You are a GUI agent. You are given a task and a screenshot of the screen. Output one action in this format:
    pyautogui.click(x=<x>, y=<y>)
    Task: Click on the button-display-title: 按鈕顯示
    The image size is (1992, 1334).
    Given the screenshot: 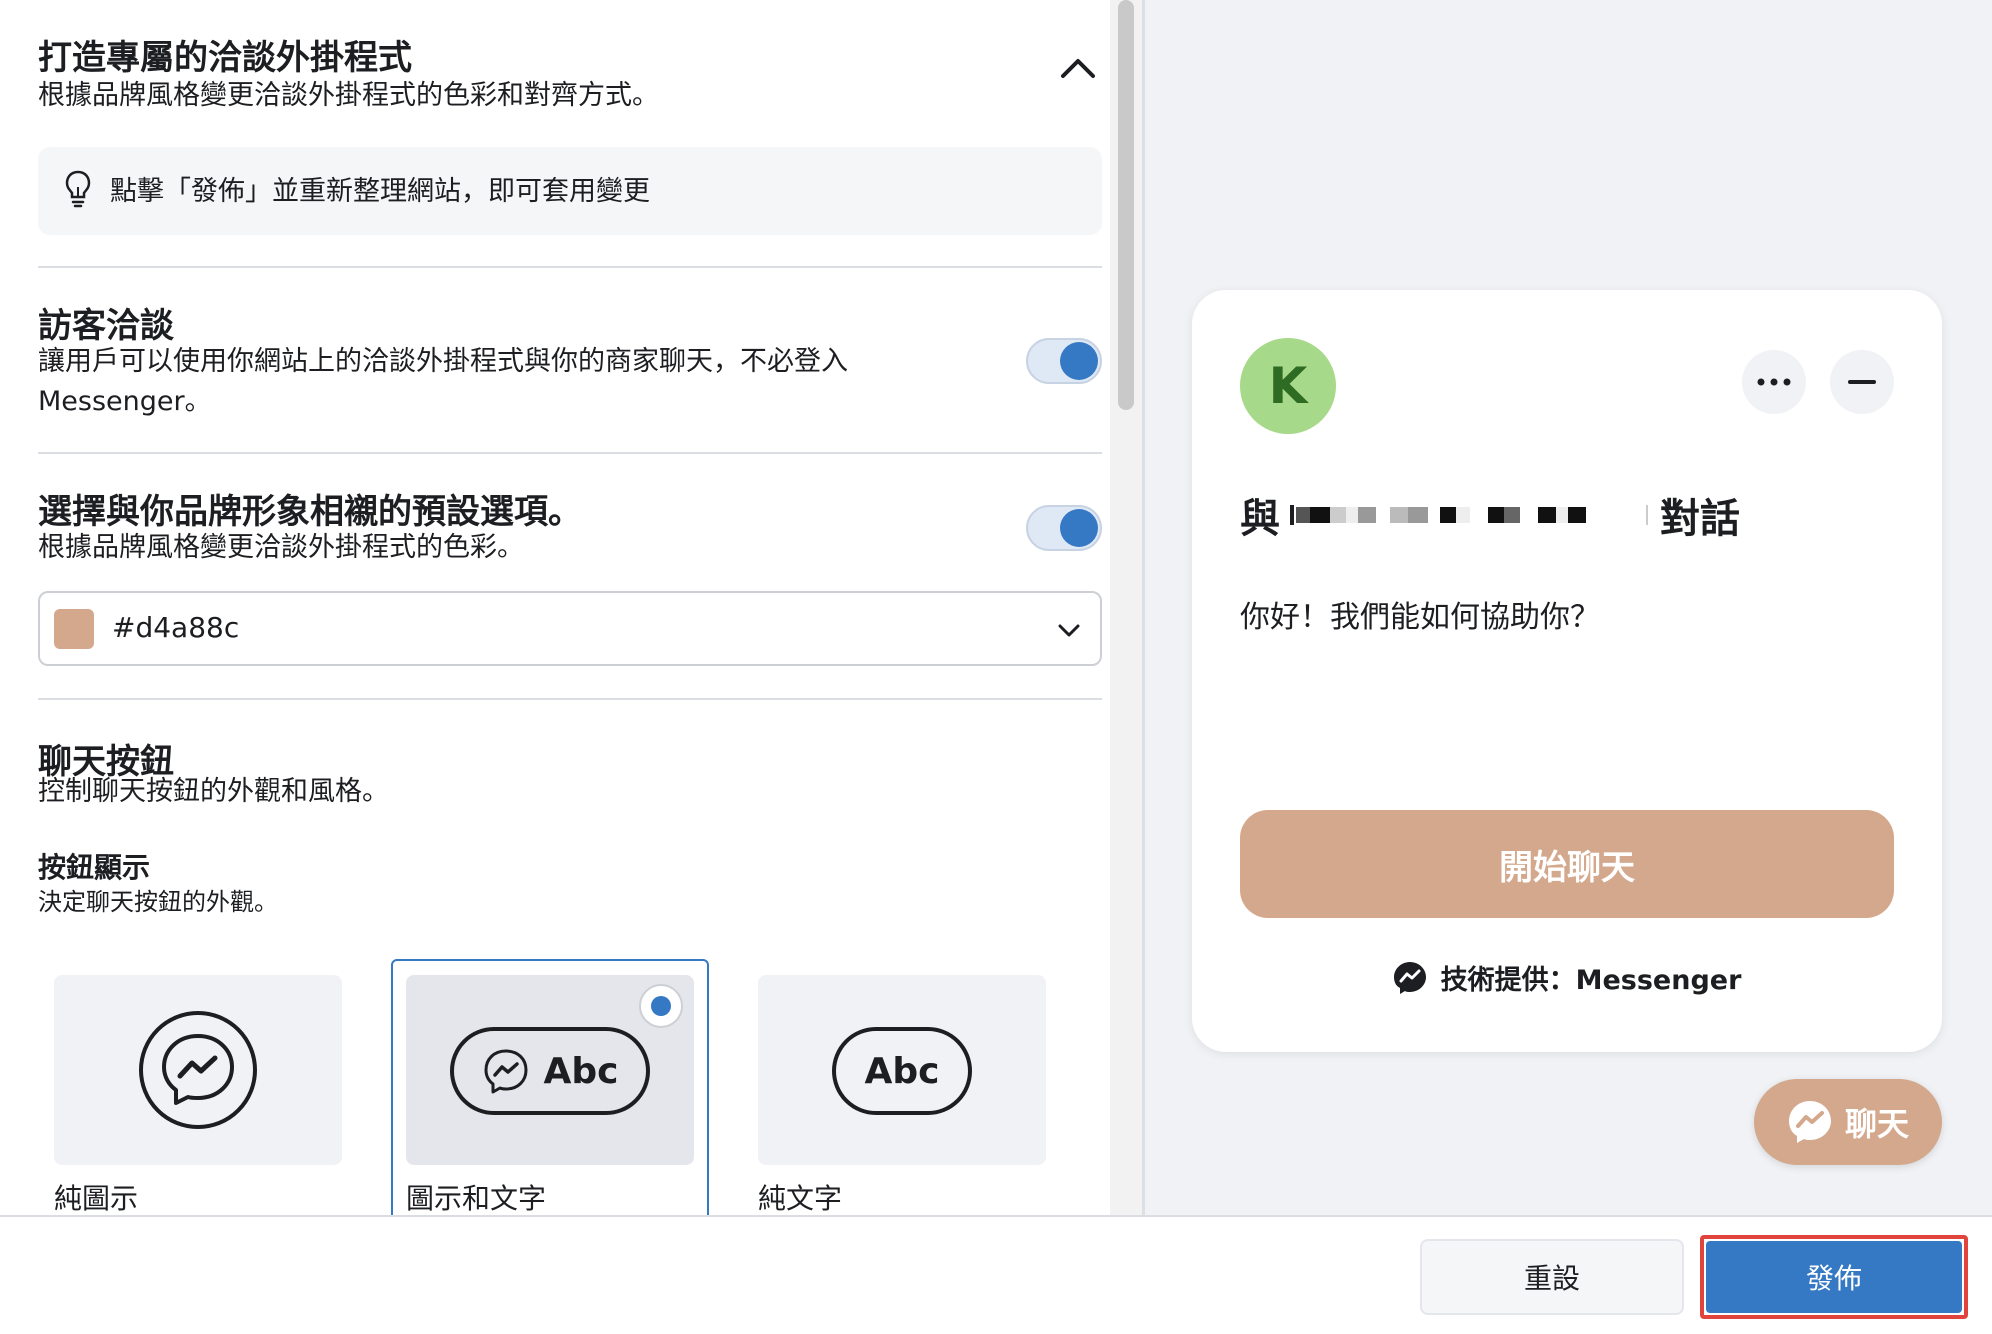 What is the action you would take?
    pyautogui.click(x=94, y=867)
    